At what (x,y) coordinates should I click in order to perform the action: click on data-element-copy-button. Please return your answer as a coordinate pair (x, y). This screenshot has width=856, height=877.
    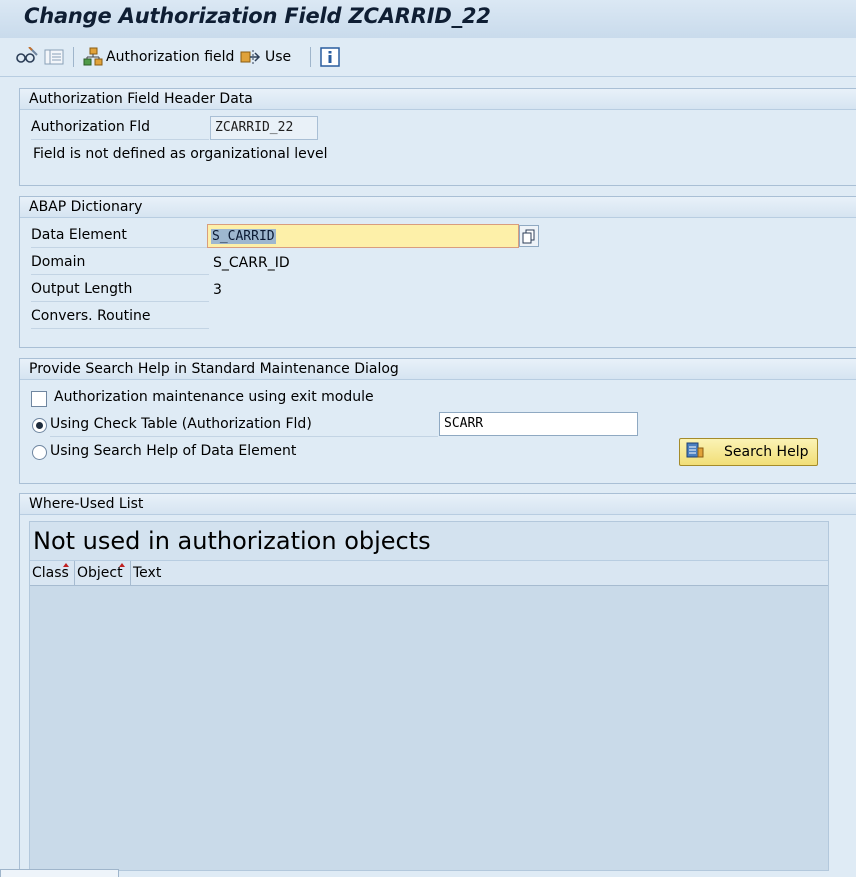
    Looking at the image, I should click on (529, 236).